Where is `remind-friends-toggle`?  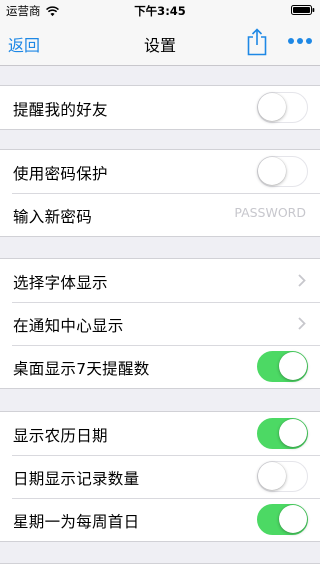 remind-friends-toggle is located at coordinates (282, 107).